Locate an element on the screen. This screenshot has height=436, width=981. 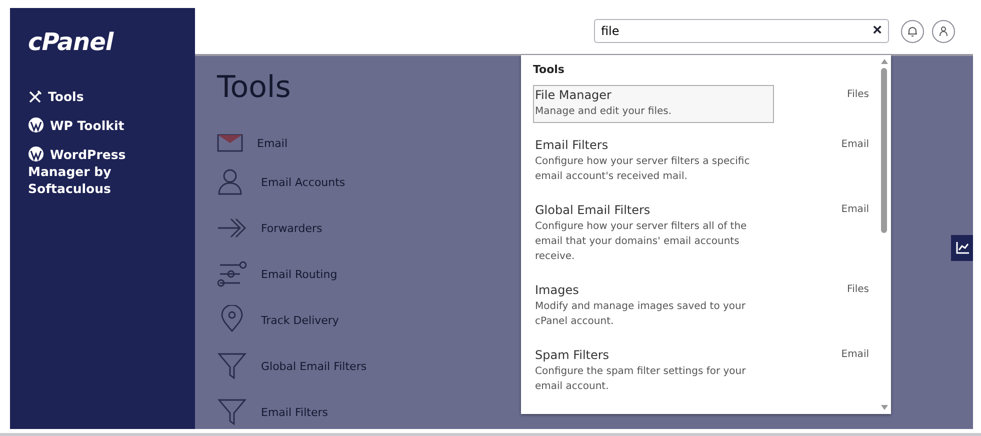
search-result: Images Modify and manage images saved to your cPanel account. is located at coordinates (653, 306).